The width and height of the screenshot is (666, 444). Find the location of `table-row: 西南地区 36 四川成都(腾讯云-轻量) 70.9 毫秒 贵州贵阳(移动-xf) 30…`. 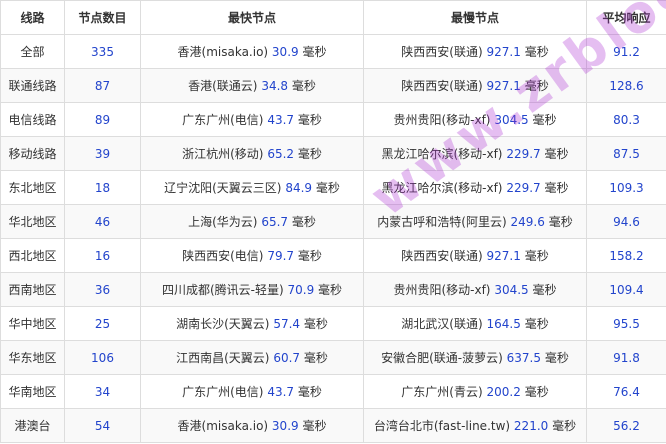

table-row: 西南地区 36 四川成都(腾讯云-轻量) 70.9 毫秒 贵州贵阳(移动-xf) 30… is located at coordinates (333, 289).